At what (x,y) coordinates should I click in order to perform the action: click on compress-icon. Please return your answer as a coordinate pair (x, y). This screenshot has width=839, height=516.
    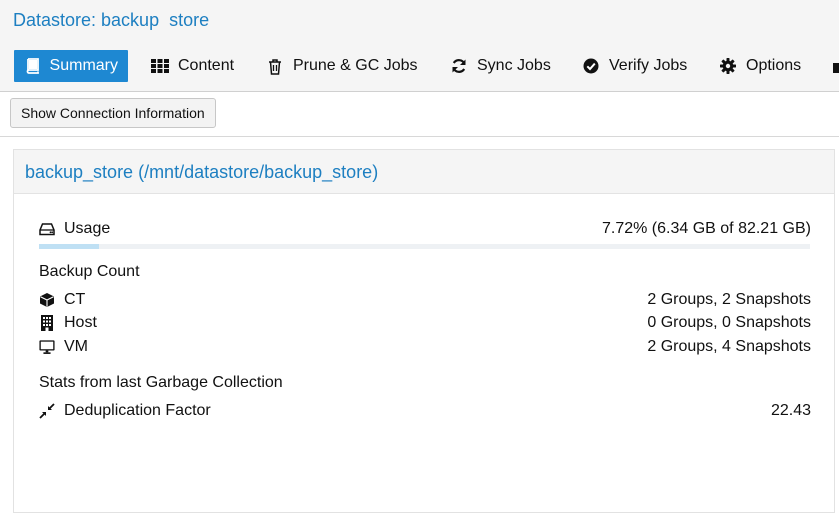
    Looking at the image, I should click on (47, 411).